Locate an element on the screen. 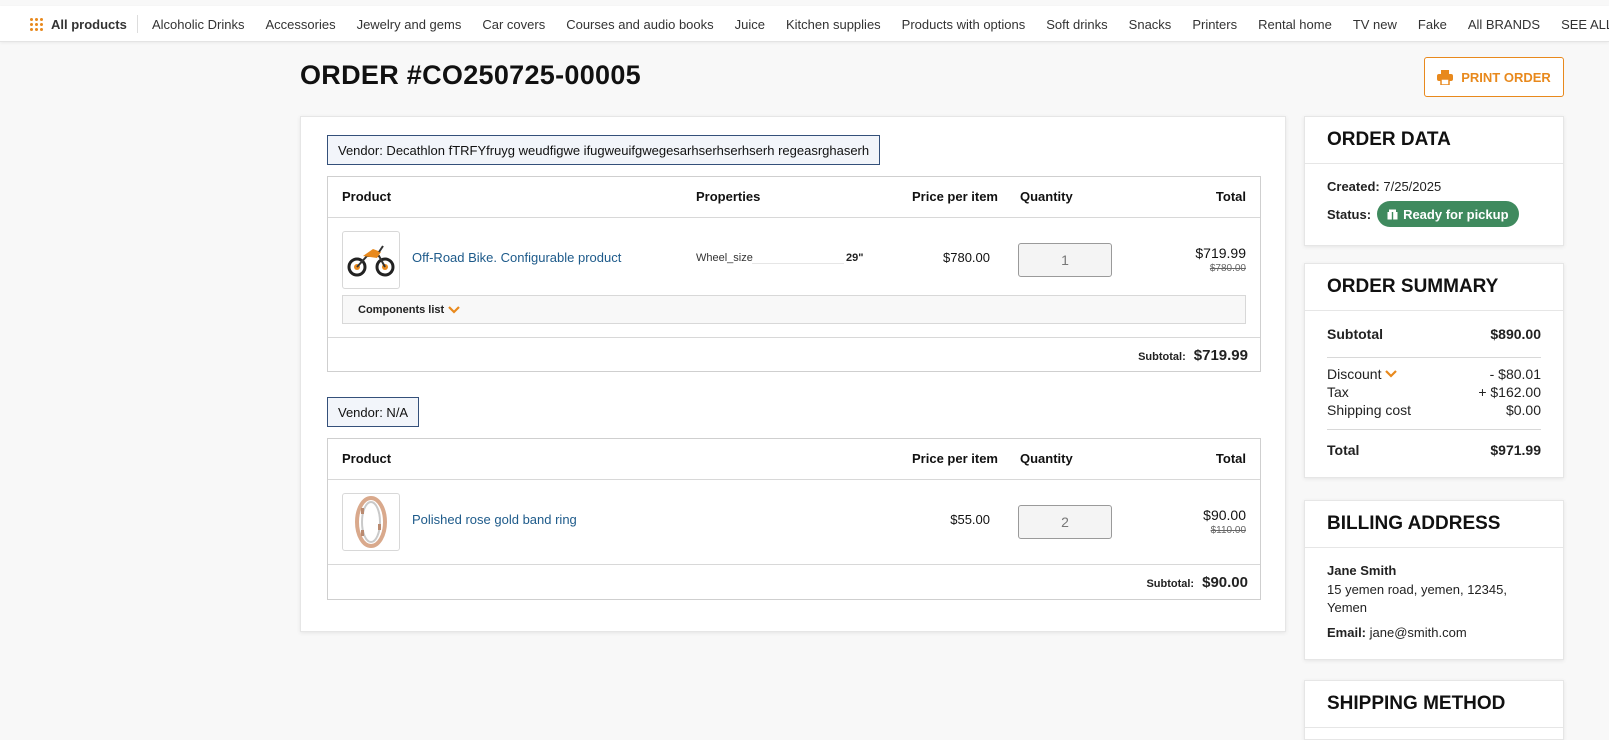 Image resolution: width=1609 pixels, height=740 pixels. nav-item: All BRANDS is located at coordinates (1504, 24).